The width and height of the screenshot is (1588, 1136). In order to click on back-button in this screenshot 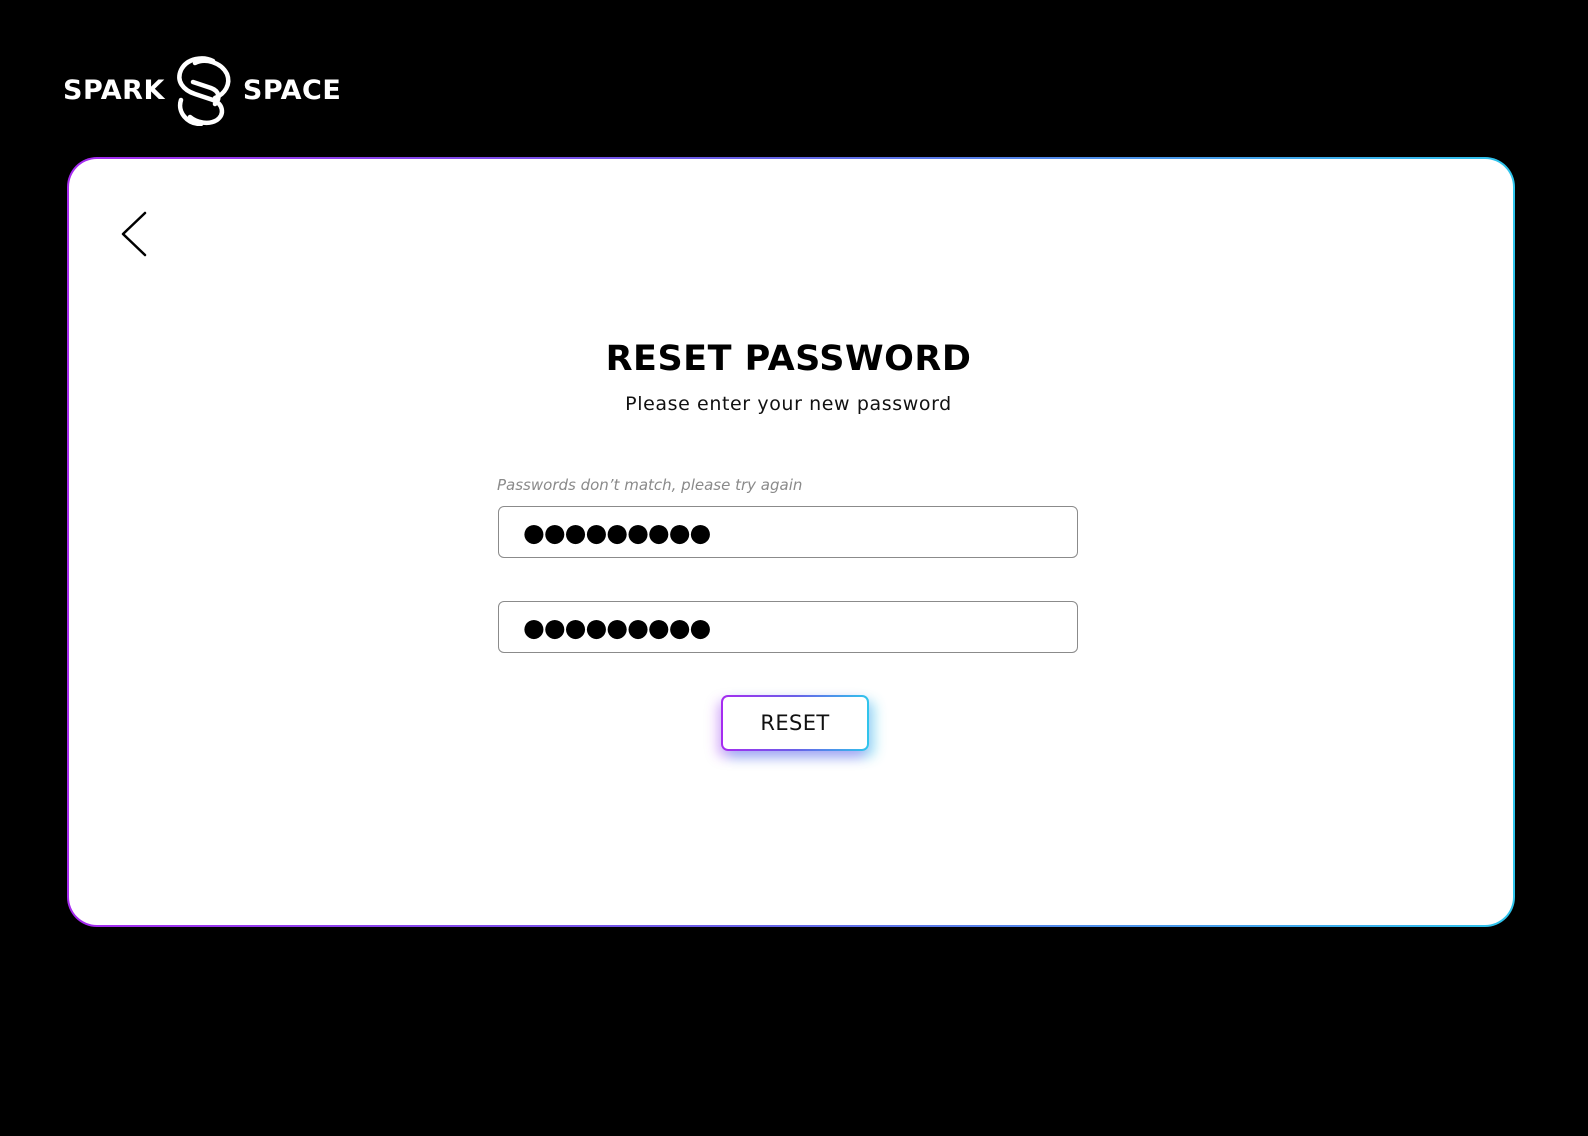, I will do `click(135, 234)`.